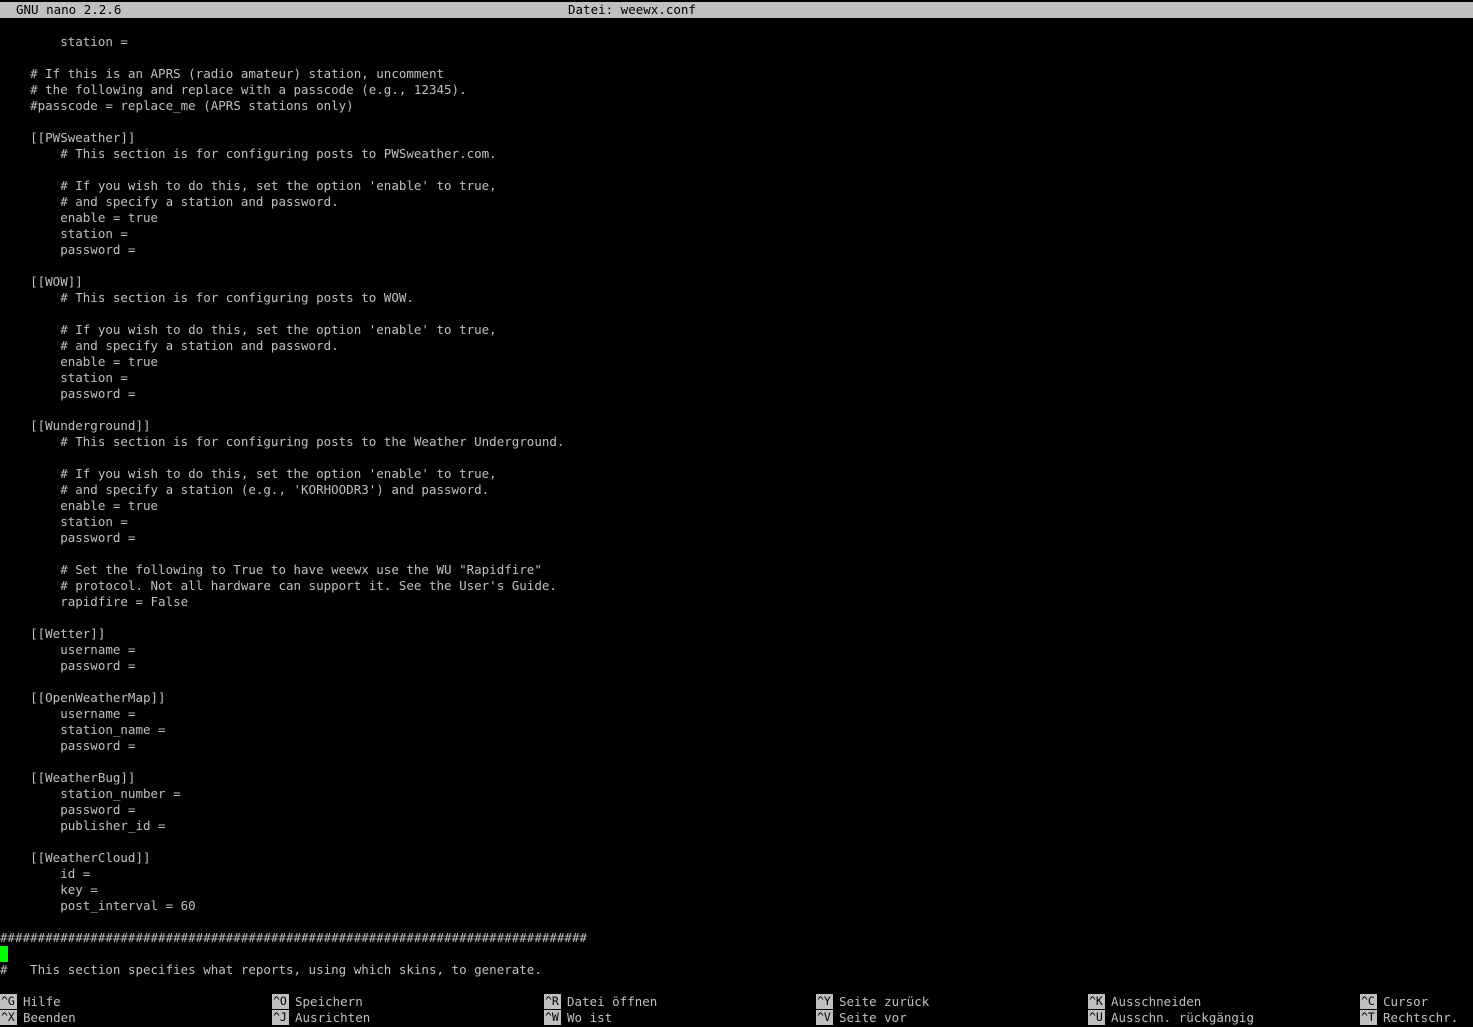 The height and width of the screenshot is (1027, 1473). What do you see at coordinates (280, 1017) in the screenshot?
I see `shortcut-key: ^J` at bounding box center [280, 1017].